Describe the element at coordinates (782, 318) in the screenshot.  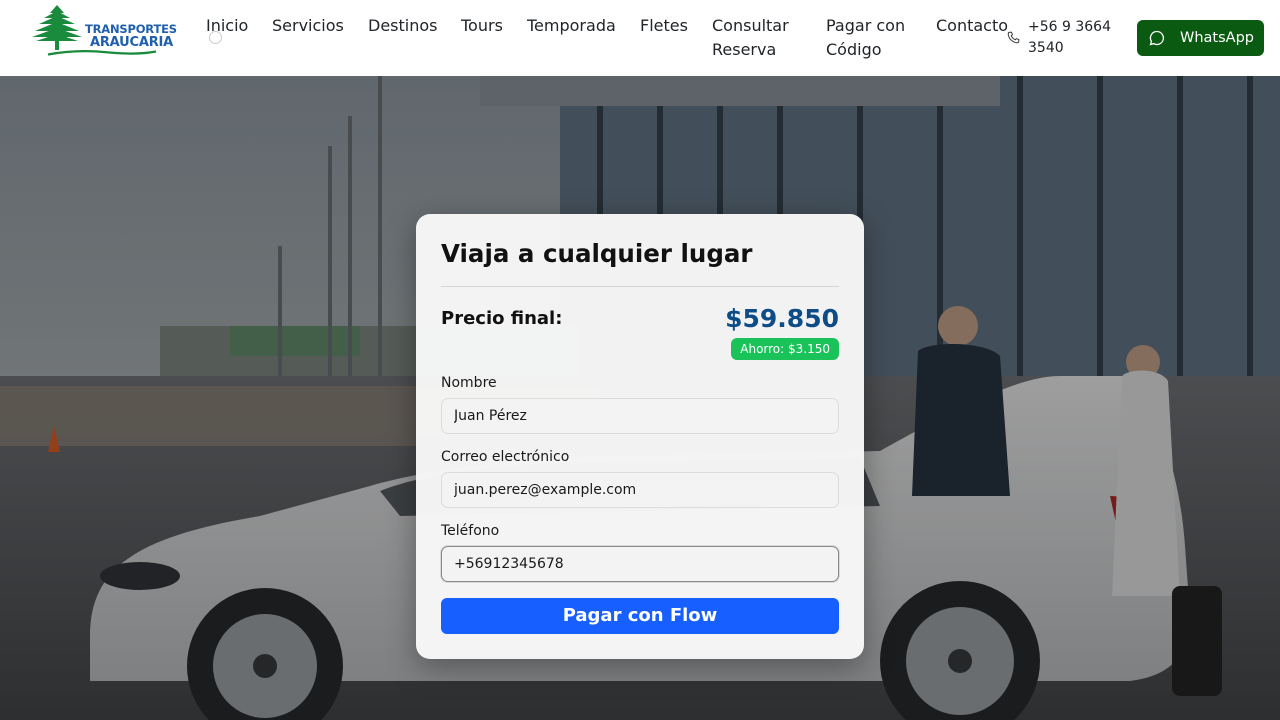
I see `price-value: $59.850` at that location.